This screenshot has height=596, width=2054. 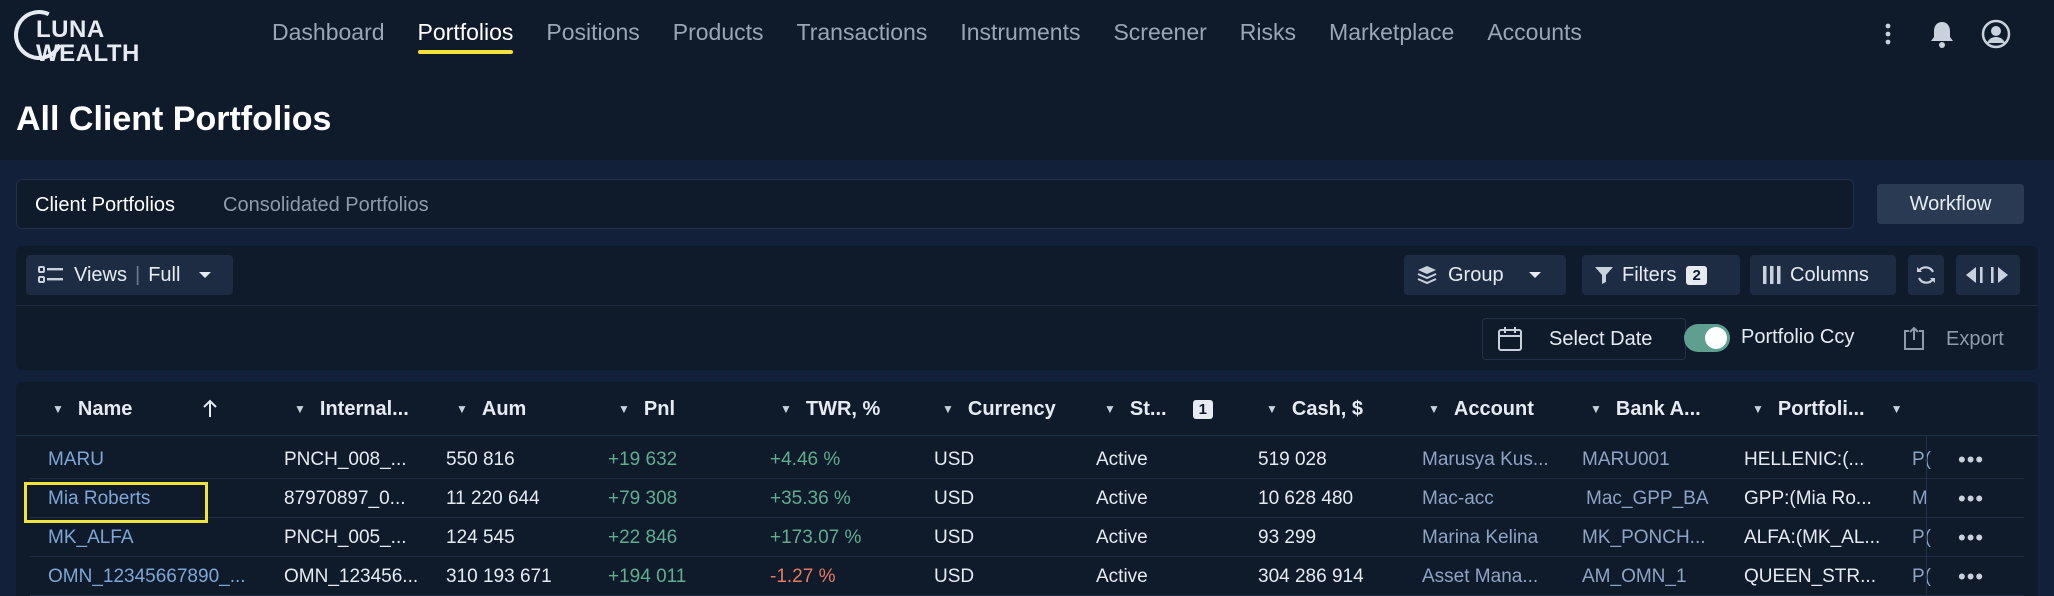 What do you see at coordinates (1647, 498) in the screenshot?
I see `cell-bank: Mac_GPP_BA` at bounding box center [1647, 498].